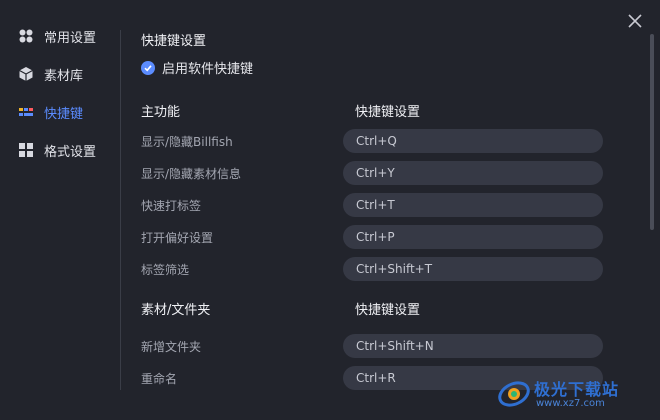 The image size is (660, 420). I want to click on cube-icon, so click(26, 74).